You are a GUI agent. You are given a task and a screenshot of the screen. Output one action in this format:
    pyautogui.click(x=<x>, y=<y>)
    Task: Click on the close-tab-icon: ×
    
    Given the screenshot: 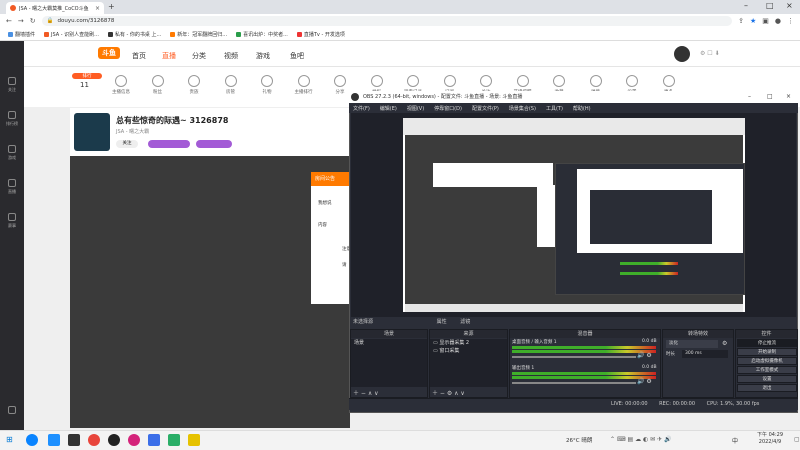 What is the action you would take?
    pyautogui.click(x=97, y=8)
    